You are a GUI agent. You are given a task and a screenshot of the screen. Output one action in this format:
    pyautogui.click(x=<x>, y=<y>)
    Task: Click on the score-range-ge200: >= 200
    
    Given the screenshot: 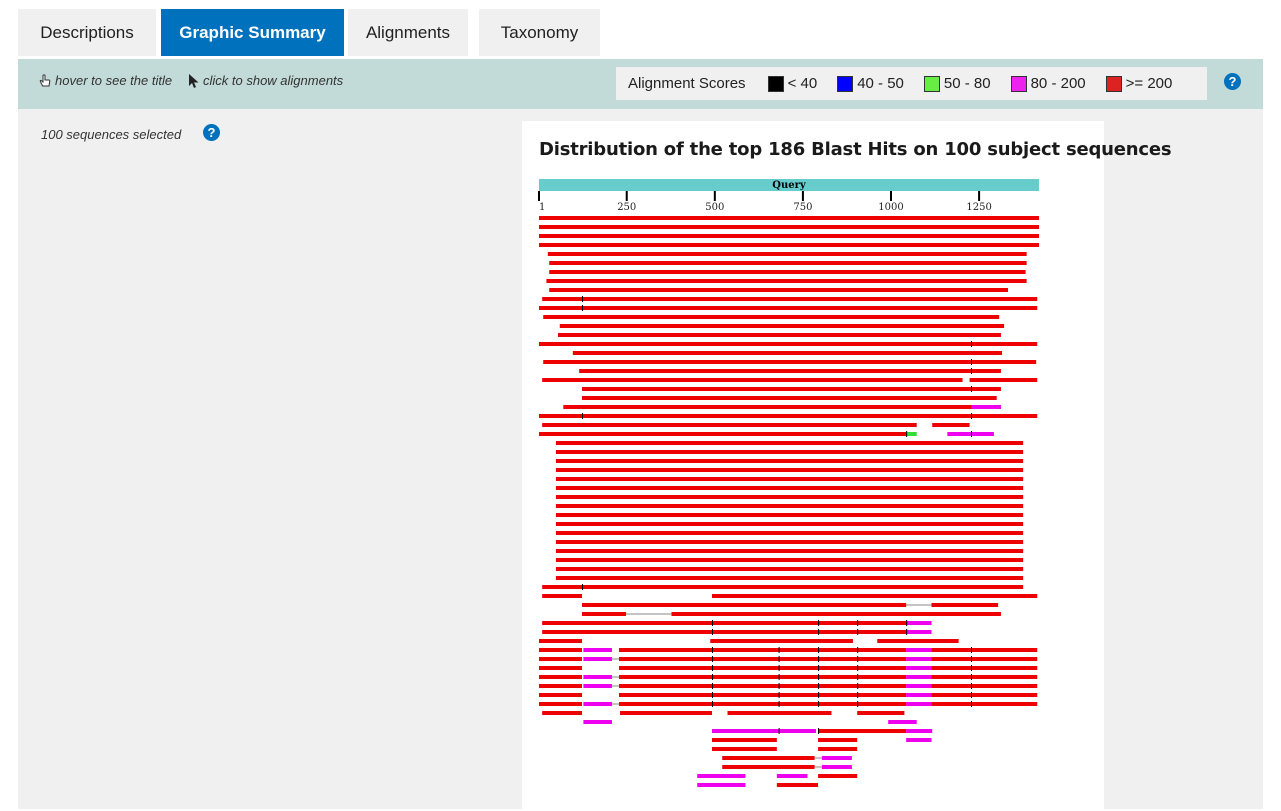 What is the action you would take?
    pyautogui.click(x=1138, y=83)
    